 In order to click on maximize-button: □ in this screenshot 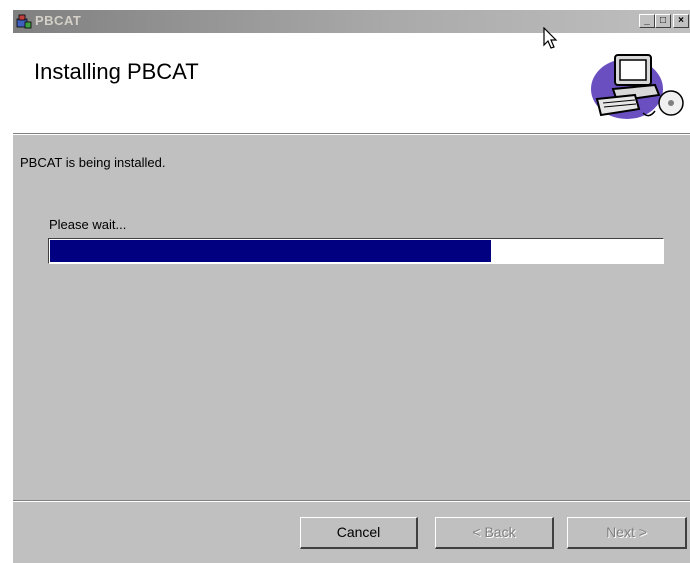, I will do `click(663, 21)`.